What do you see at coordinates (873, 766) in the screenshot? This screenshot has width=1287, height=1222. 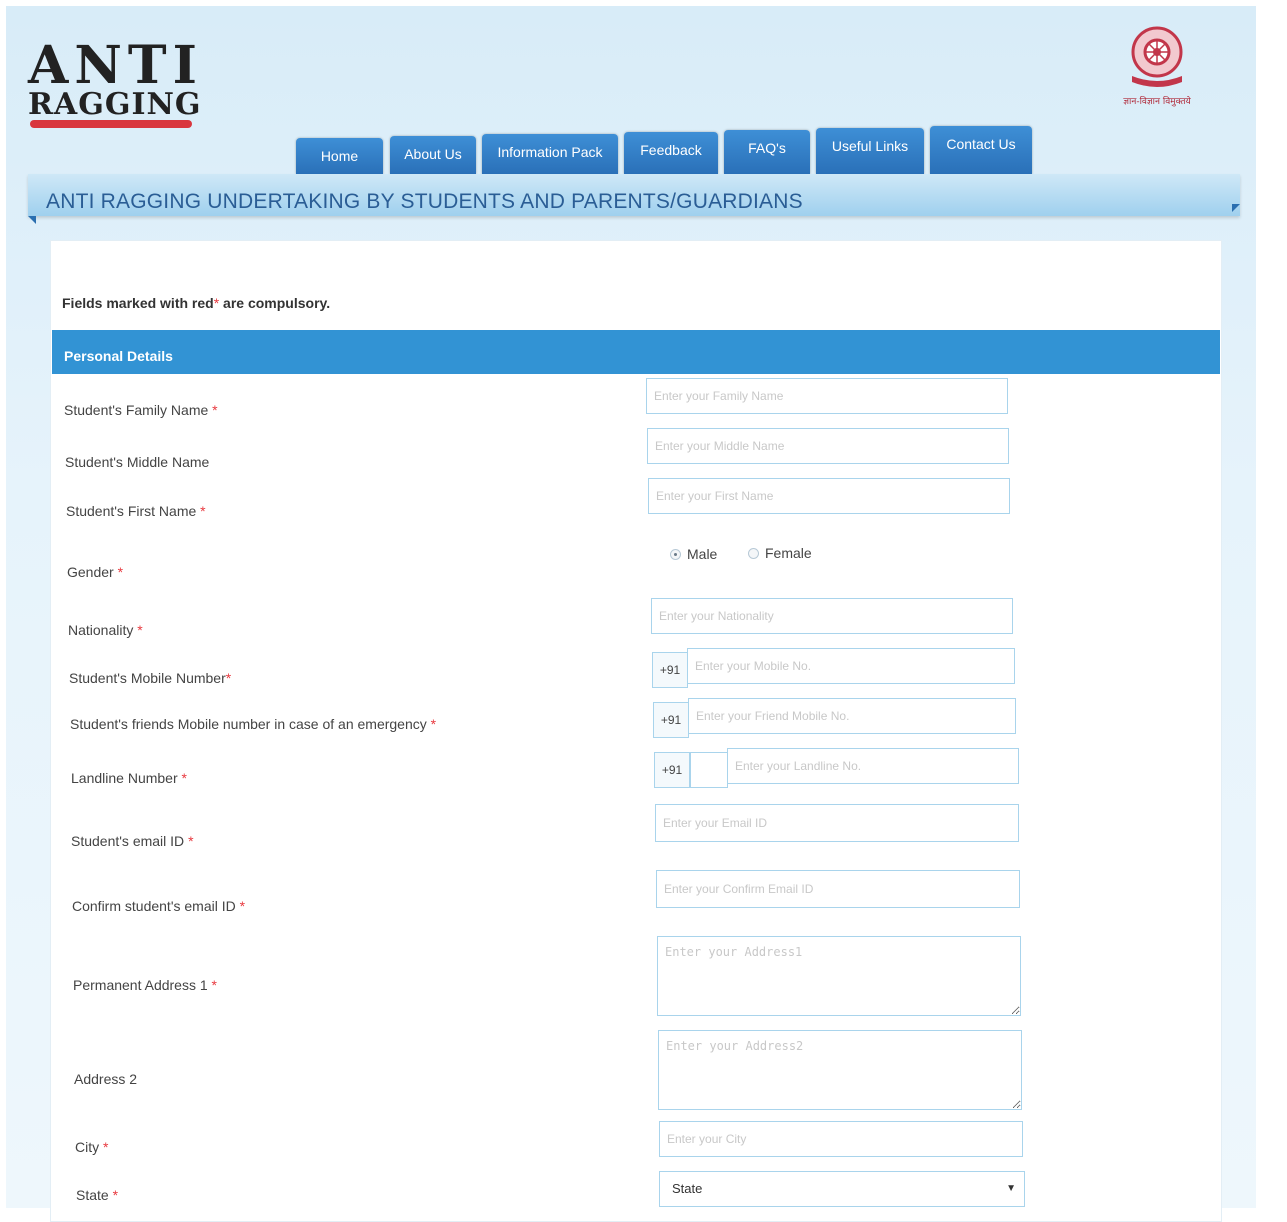 I see `landline-input` at bounding box center [873, 766].